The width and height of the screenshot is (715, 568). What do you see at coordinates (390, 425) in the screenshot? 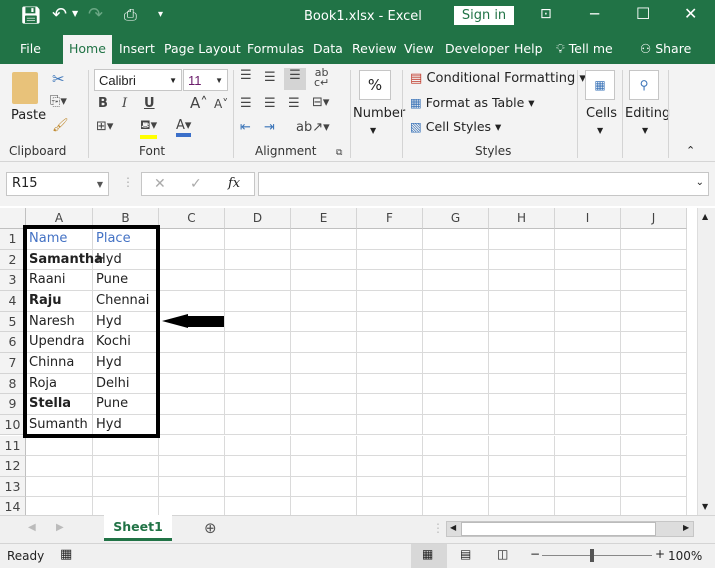
I see `cell-F10` at bounding box center [390, 425].